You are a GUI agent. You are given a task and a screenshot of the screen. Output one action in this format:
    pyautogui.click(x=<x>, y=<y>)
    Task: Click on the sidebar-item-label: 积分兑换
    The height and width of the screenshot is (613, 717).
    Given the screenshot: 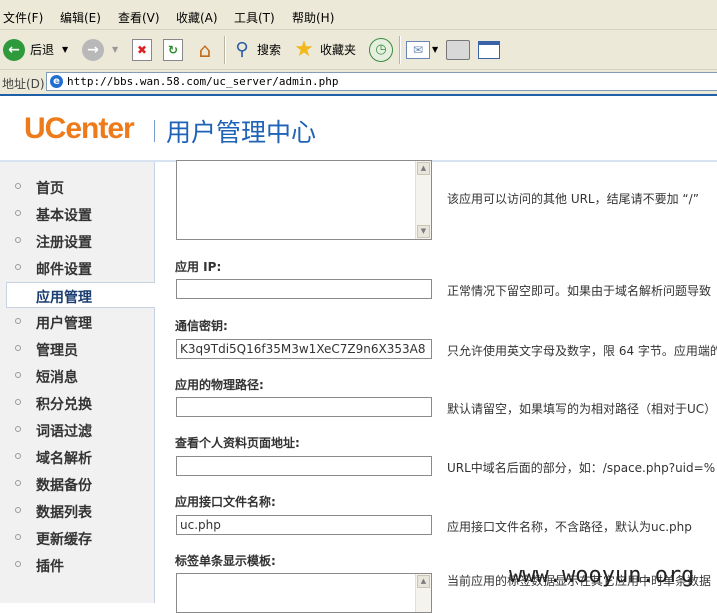 What is the action you would take?
    pyautogui.click(x=64, y=405)
    